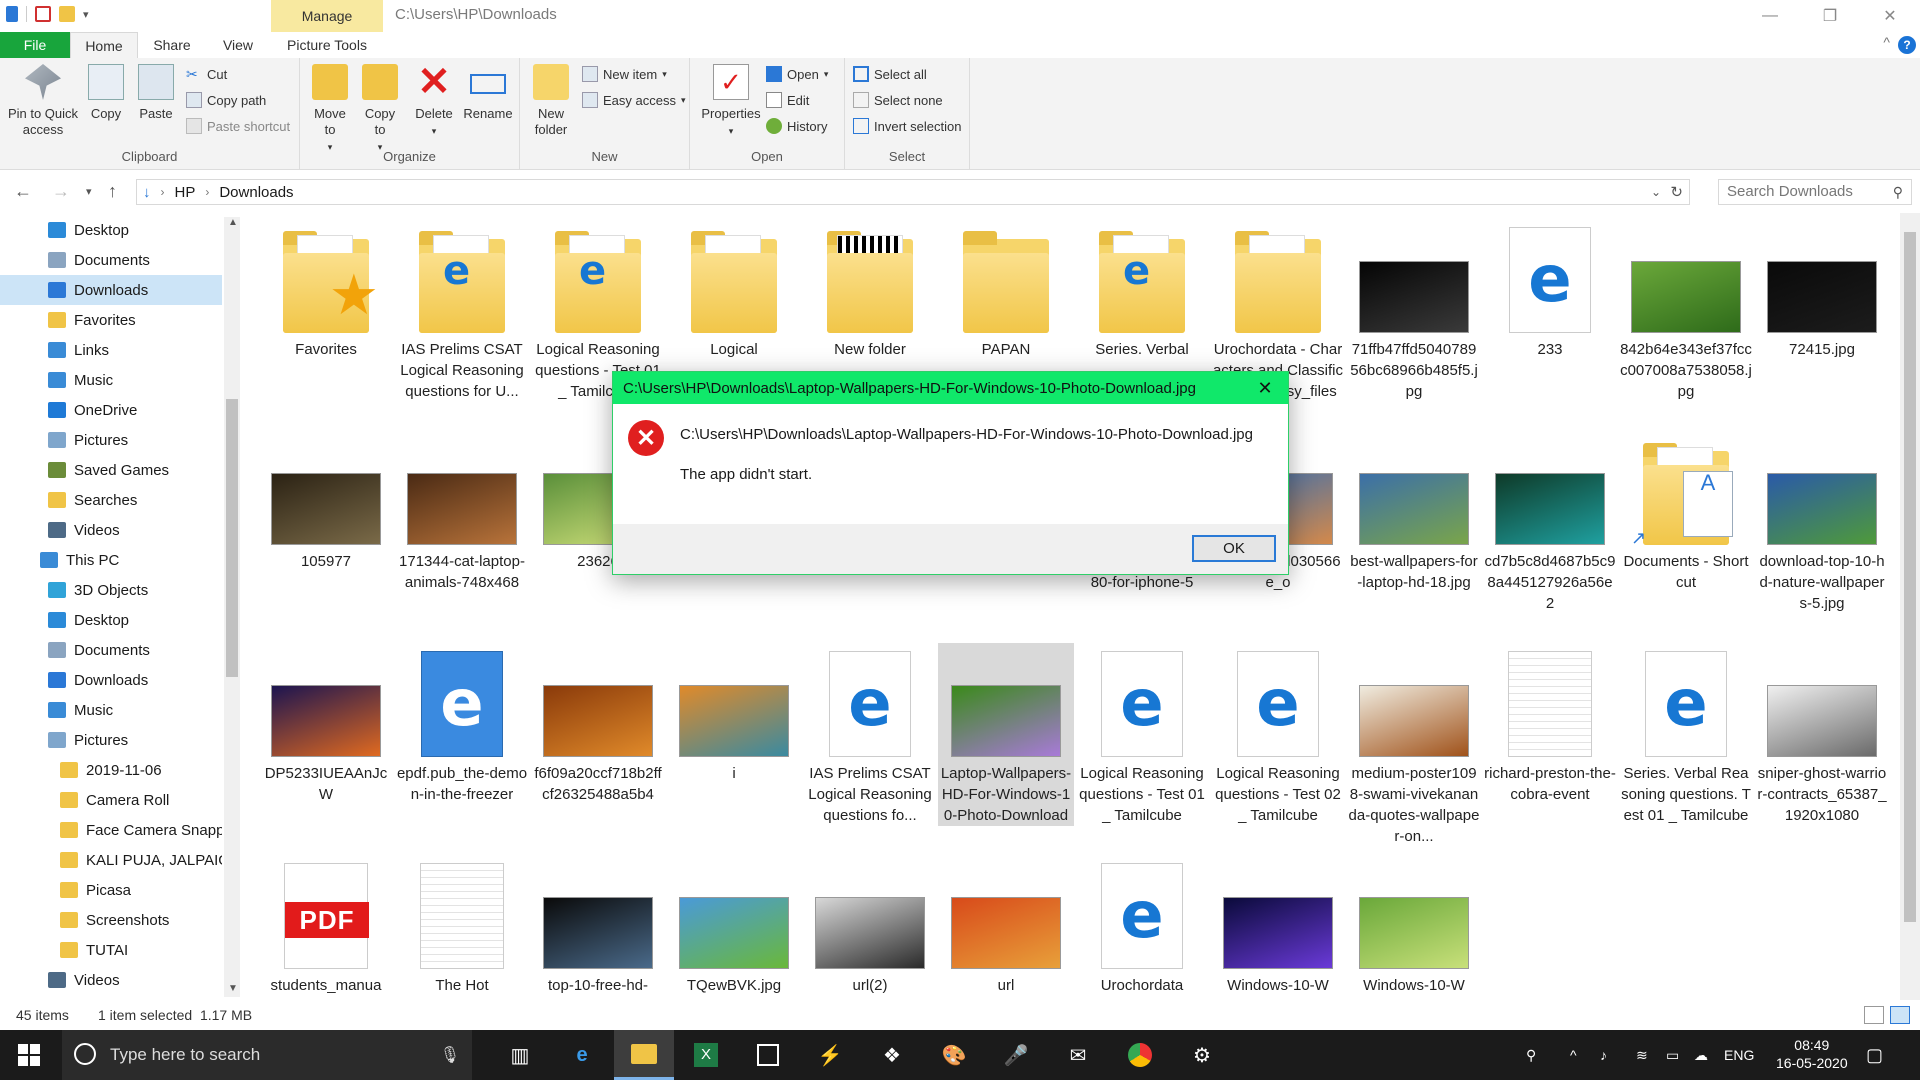  What do you see at coordinates (380, 109) in the screenshot?
I see `copy-to-button: Copy to ▾` at bounding box center [380, 109].